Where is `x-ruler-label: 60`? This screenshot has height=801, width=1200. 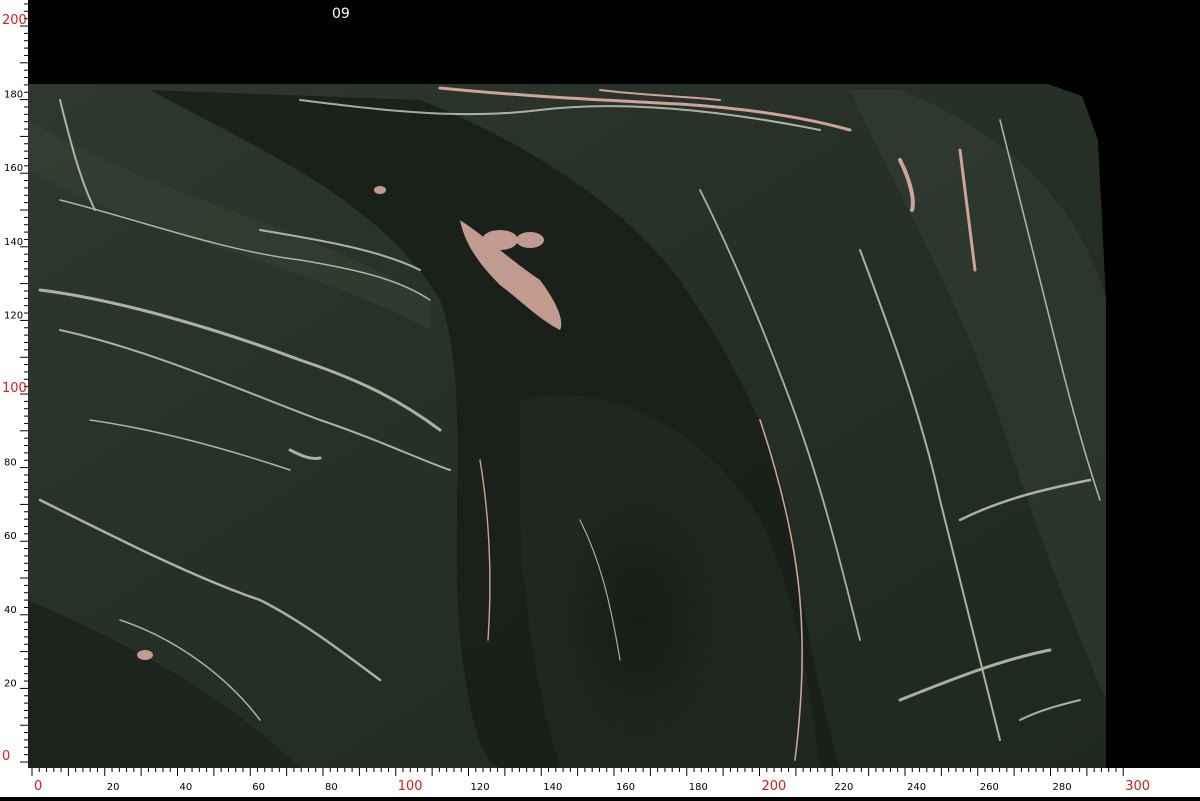 x-ruler-label: 60 is located at coordinates (258, 787).